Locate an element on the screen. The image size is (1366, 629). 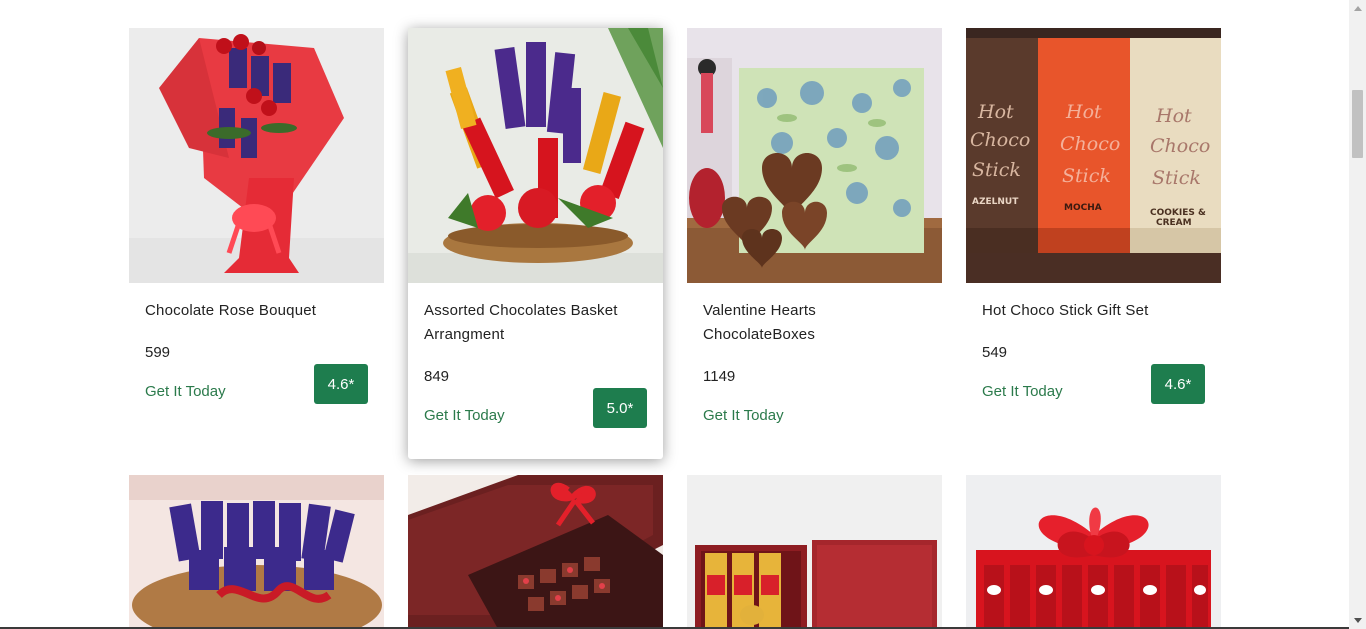
product-price: 549 is located at coordinates (995, 352).